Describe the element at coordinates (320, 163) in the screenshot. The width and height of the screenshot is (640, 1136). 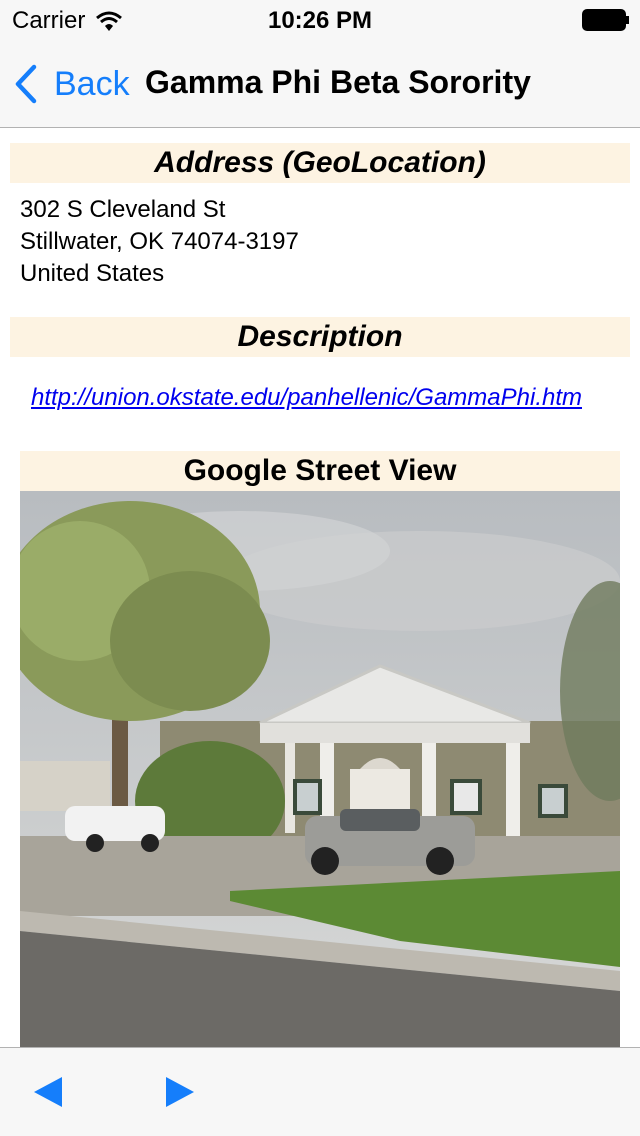
I see `address-header: Address (GeoLocation)` at that location.